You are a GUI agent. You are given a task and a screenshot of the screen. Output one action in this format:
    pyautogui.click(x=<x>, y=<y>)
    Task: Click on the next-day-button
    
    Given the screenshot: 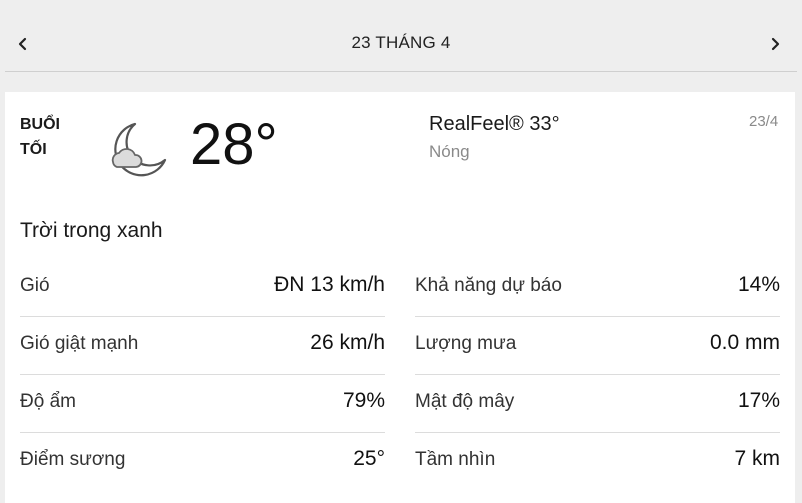 What is the action you would take?
    pyautogui.click(x=775, y=44)
    